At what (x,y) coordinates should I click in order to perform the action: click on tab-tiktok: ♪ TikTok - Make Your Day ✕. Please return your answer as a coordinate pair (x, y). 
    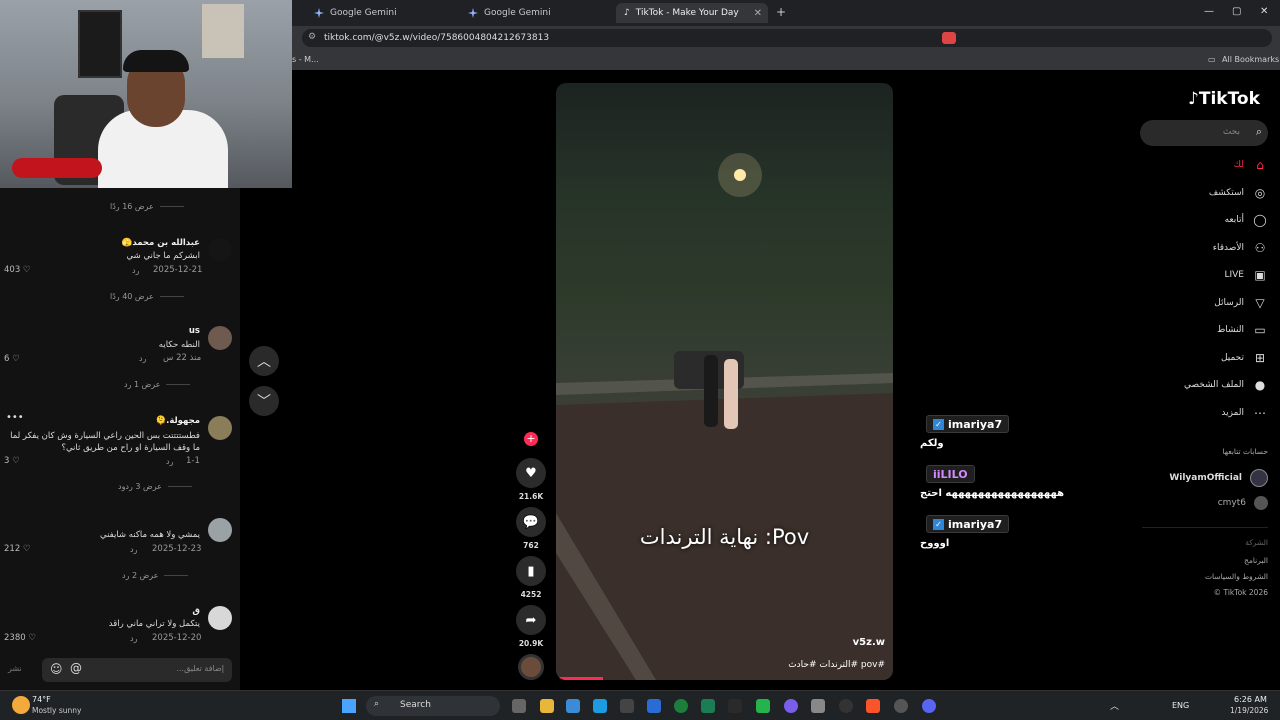
    Looking at the image, I should click on (692, 13).